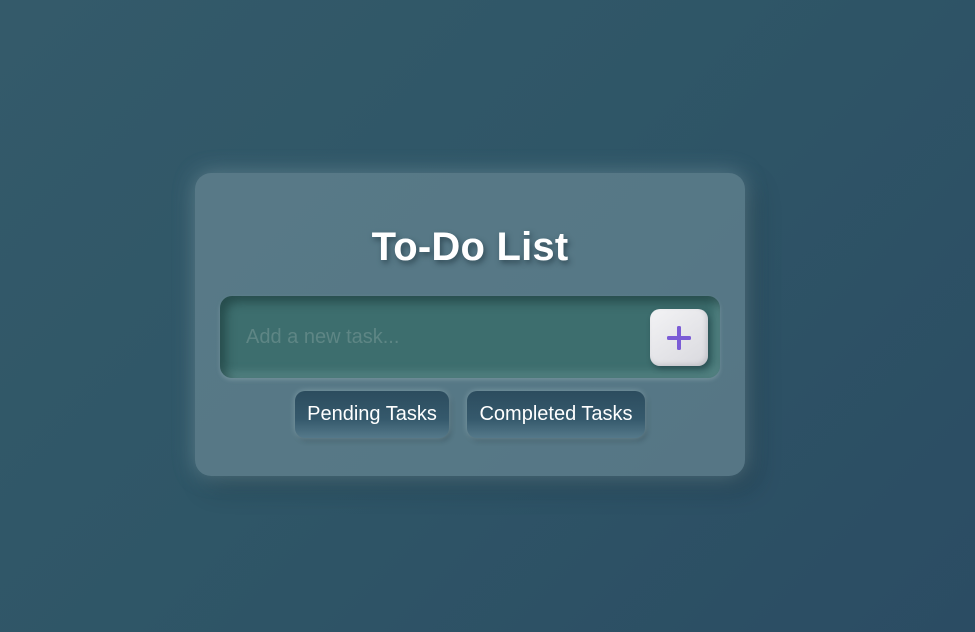 The image size is (975, 632). I want to click on pending-tasks-button: Pending Tasks, so click(372, 414).